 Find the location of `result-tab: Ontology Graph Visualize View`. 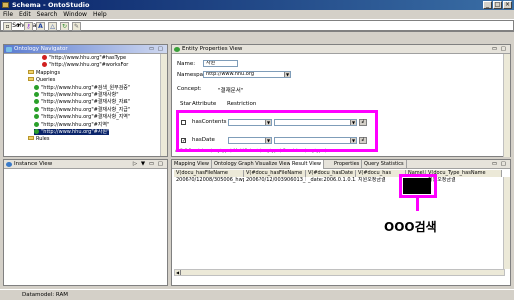

result-tab: Ontology Graph Visualize View is located at coordinates (253, 164).